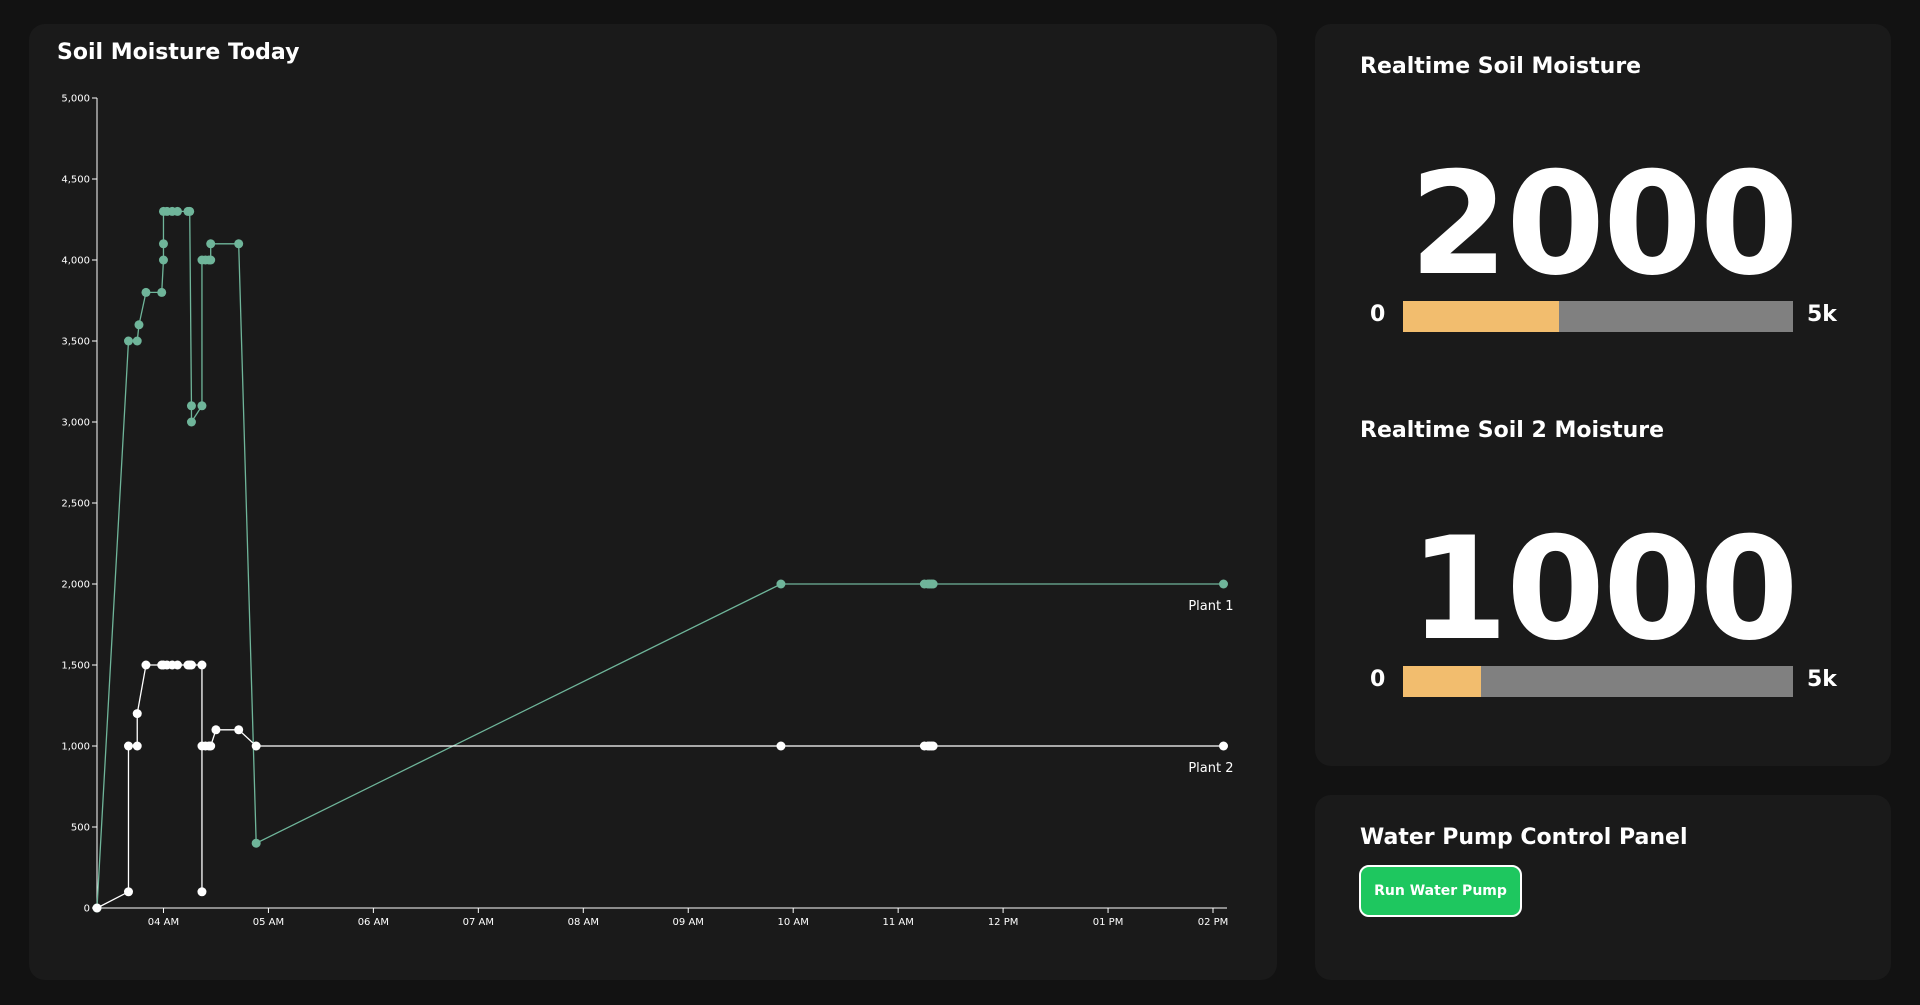  What do you see at coordinates (163, 922) in the screenshot?
I see `x-tick-label: 04 AM` at bounding box center [163, 922].